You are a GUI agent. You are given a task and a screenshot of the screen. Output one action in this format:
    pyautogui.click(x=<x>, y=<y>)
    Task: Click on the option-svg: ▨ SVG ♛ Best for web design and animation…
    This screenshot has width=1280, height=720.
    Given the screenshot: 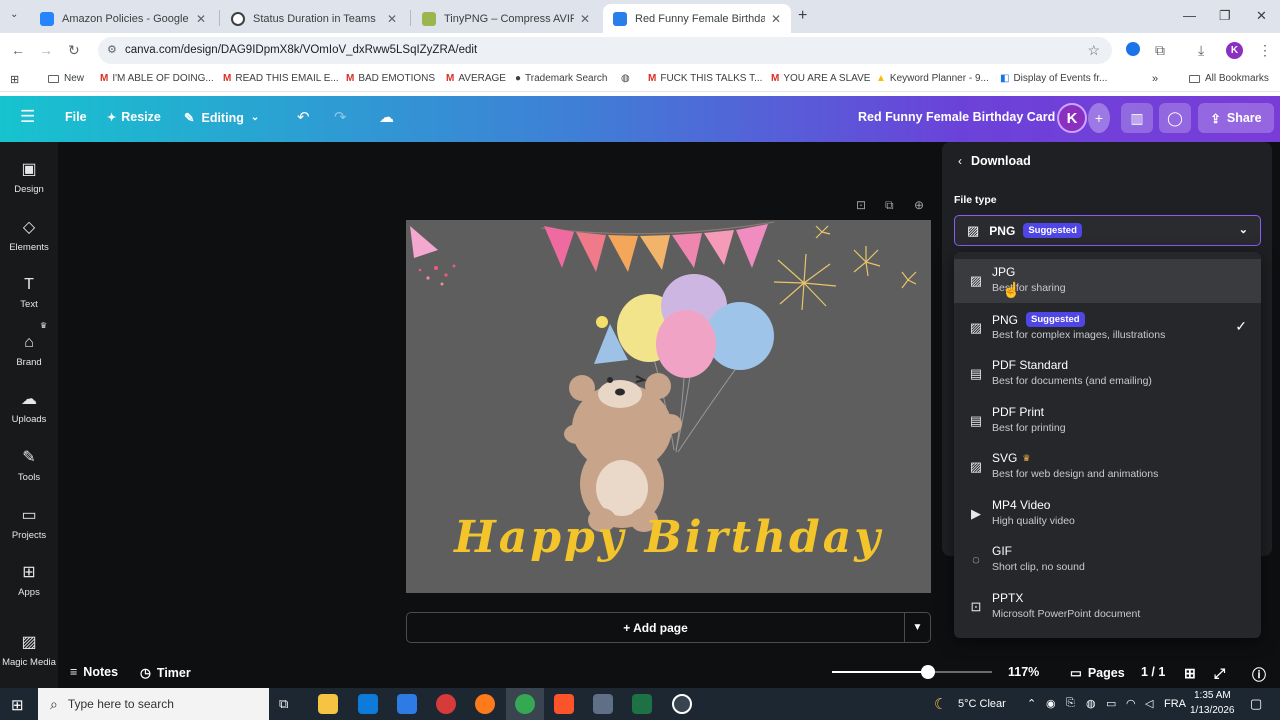 What is the action you would take?
    pyautogui.click(x=1107, y=467)
    